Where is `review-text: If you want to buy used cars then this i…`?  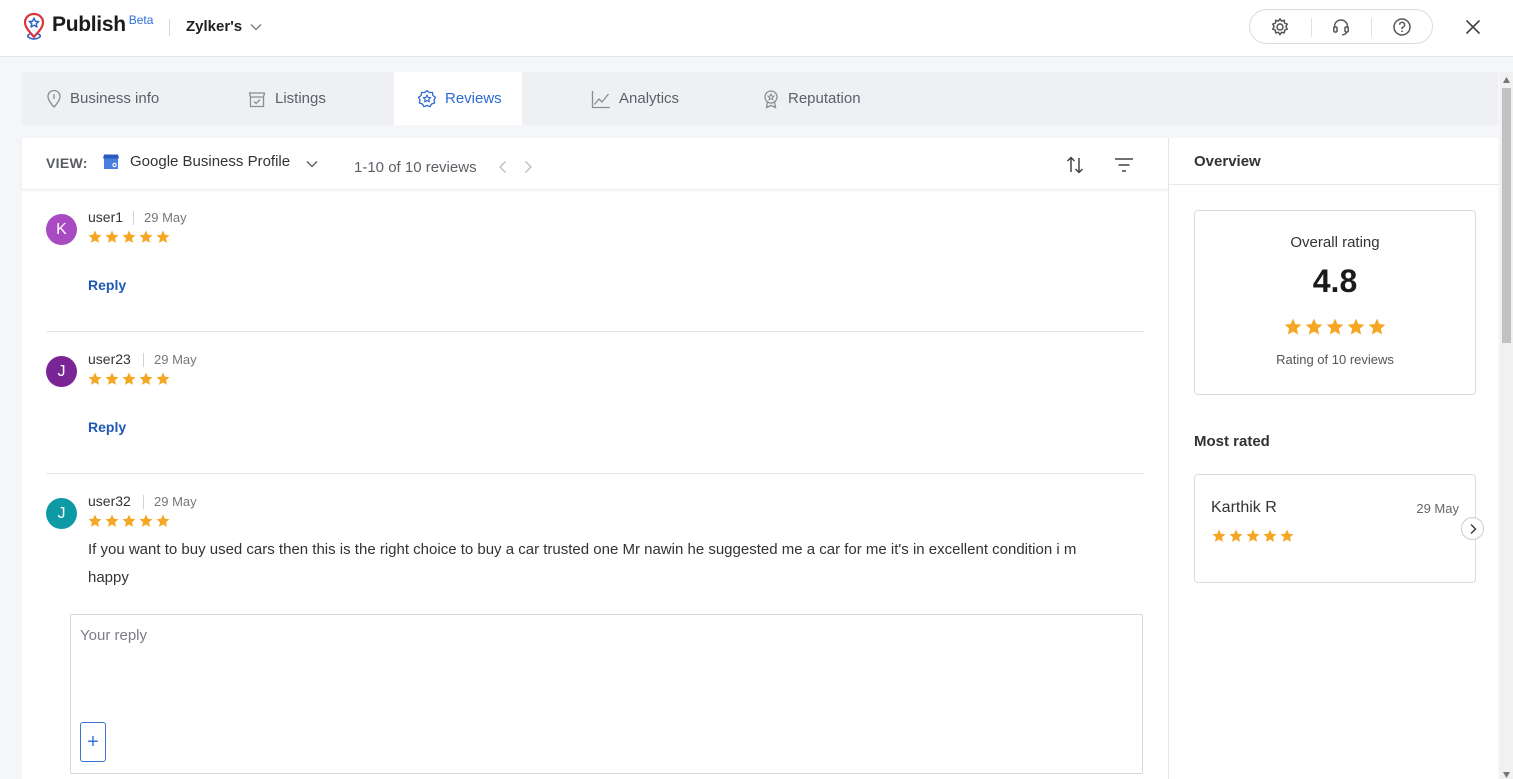 review-text: If you want to buy used cars then this i… is located at coordinates (582, 563).